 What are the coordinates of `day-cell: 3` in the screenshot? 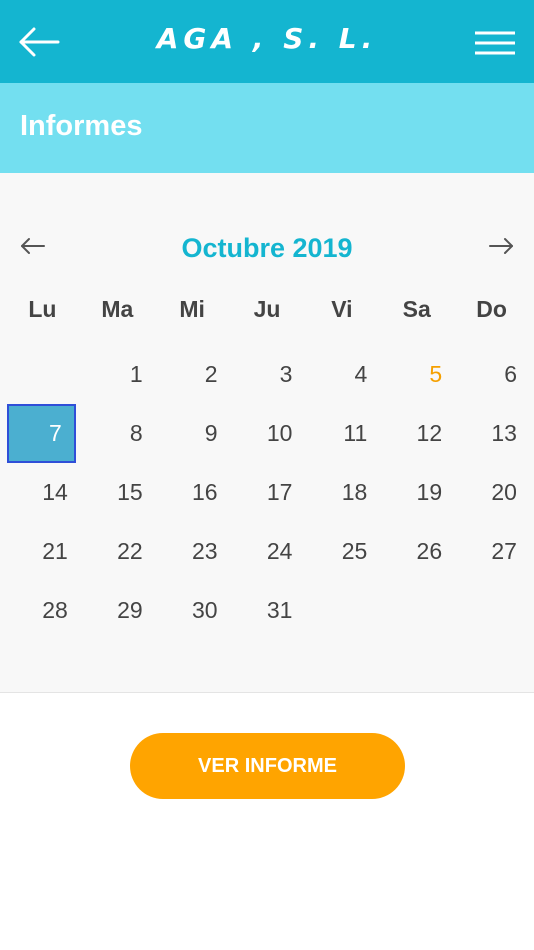 It's located at (267, 374).